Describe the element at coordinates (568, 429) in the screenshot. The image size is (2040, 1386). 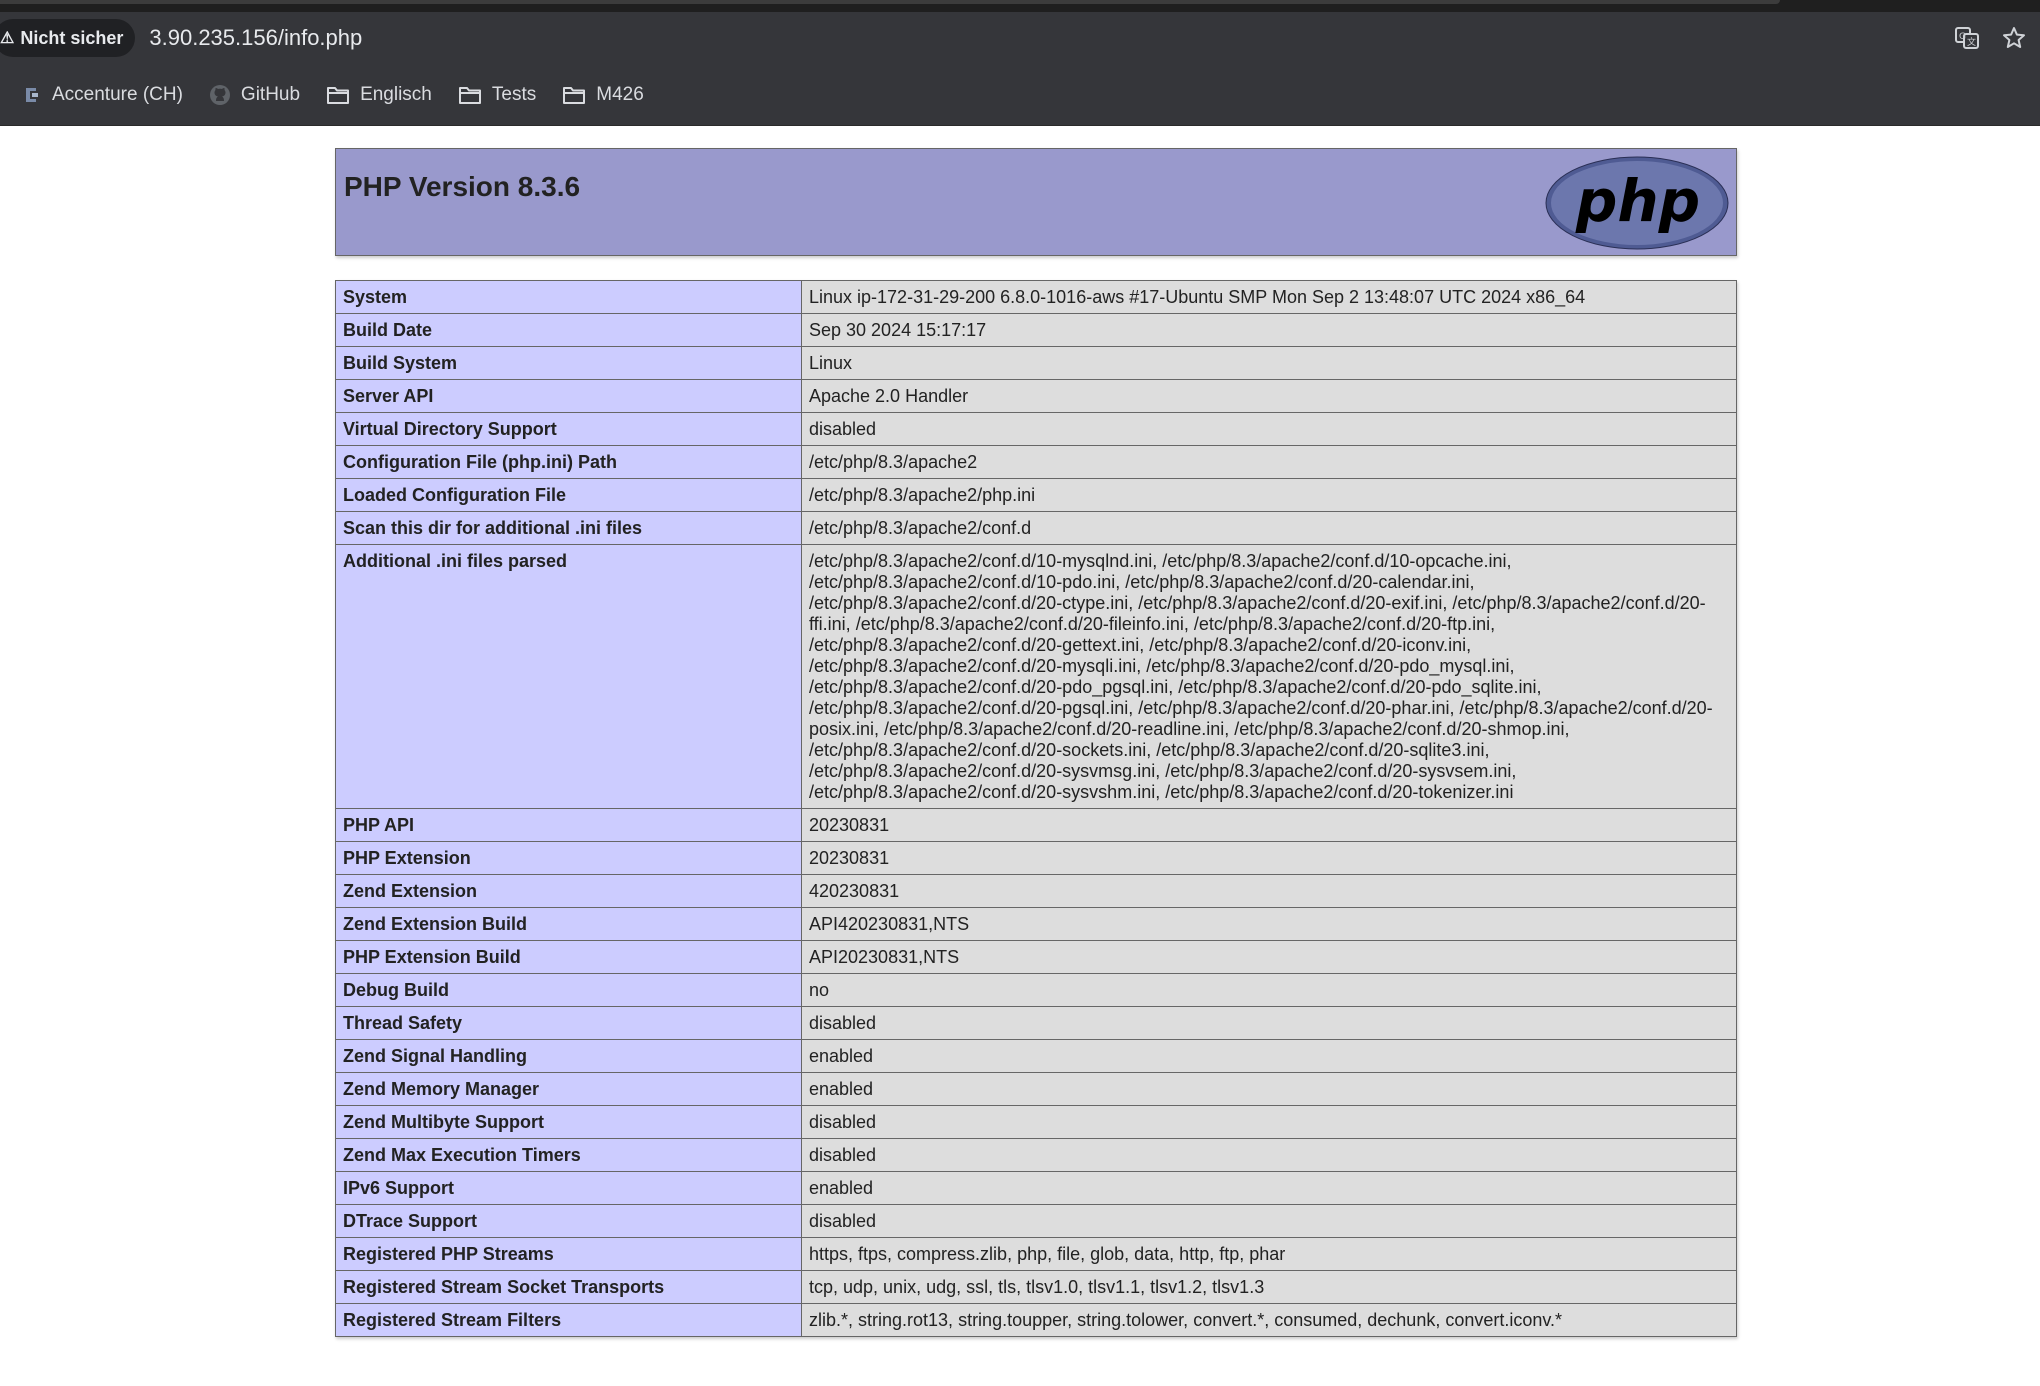
I see `row-key: Virtual Directory Support` at that location.